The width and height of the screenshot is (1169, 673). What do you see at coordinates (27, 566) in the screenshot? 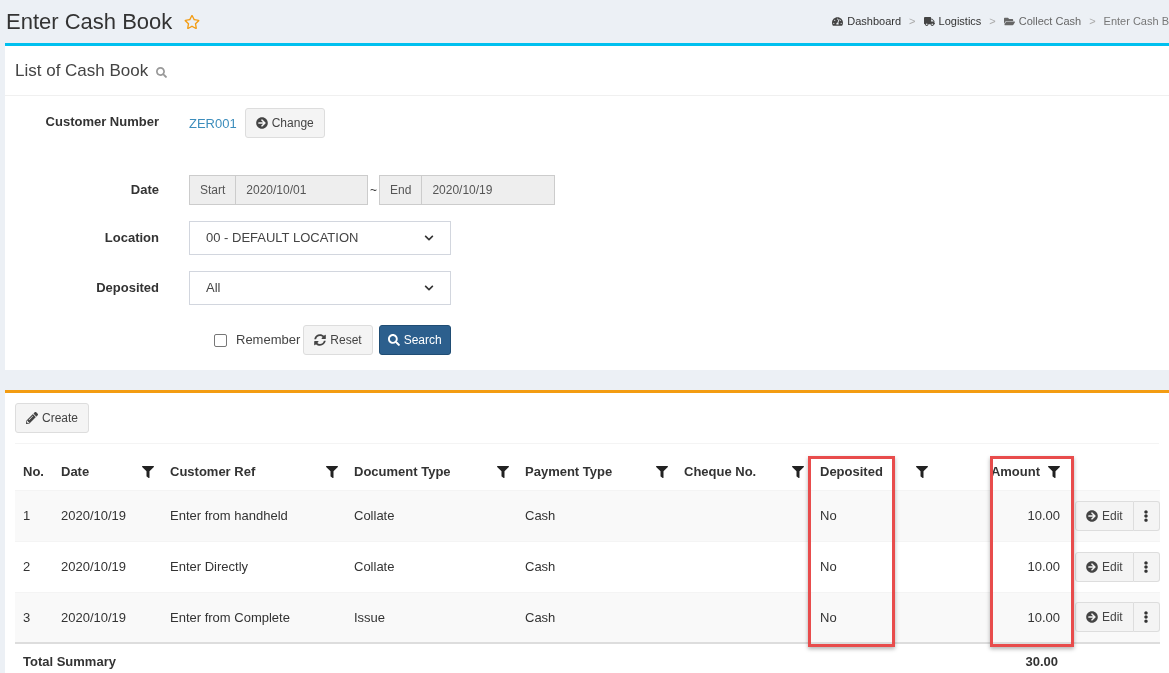
I see `table-cell: 2` at bounding box center [27, 566].